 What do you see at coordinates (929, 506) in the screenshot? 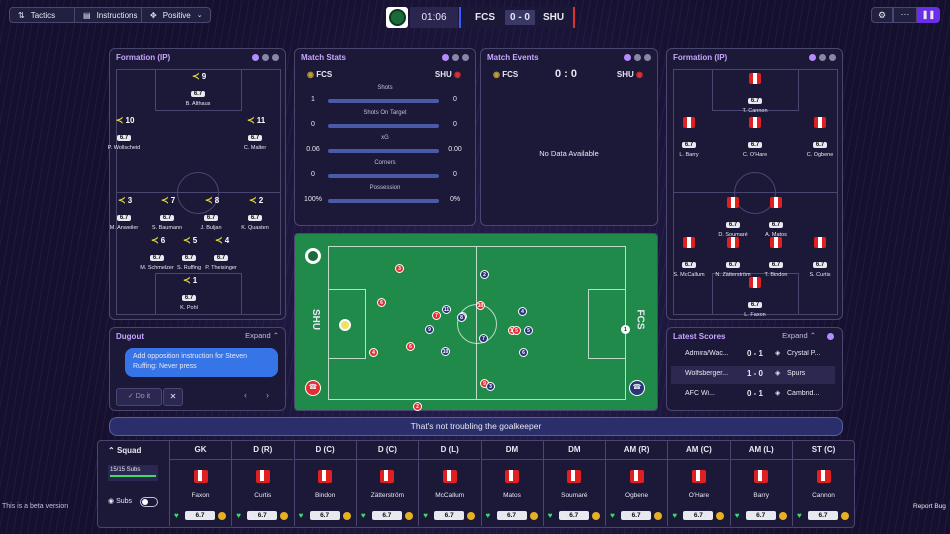
I see `report-bug-link: Report Bug` at bounding box center [929, 506].